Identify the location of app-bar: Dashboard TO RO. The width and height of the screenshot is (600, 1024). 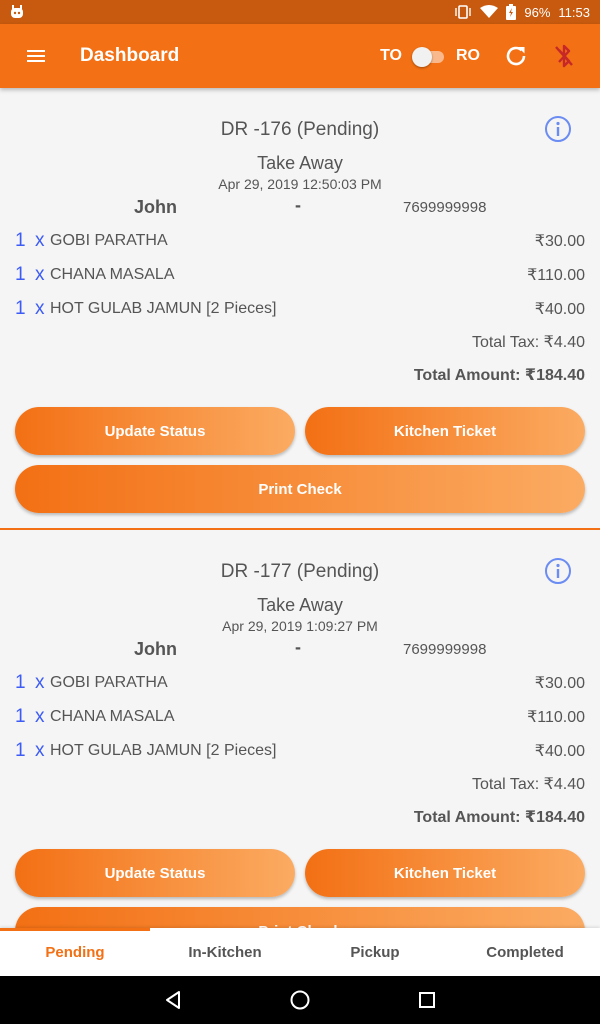
(300, 56).